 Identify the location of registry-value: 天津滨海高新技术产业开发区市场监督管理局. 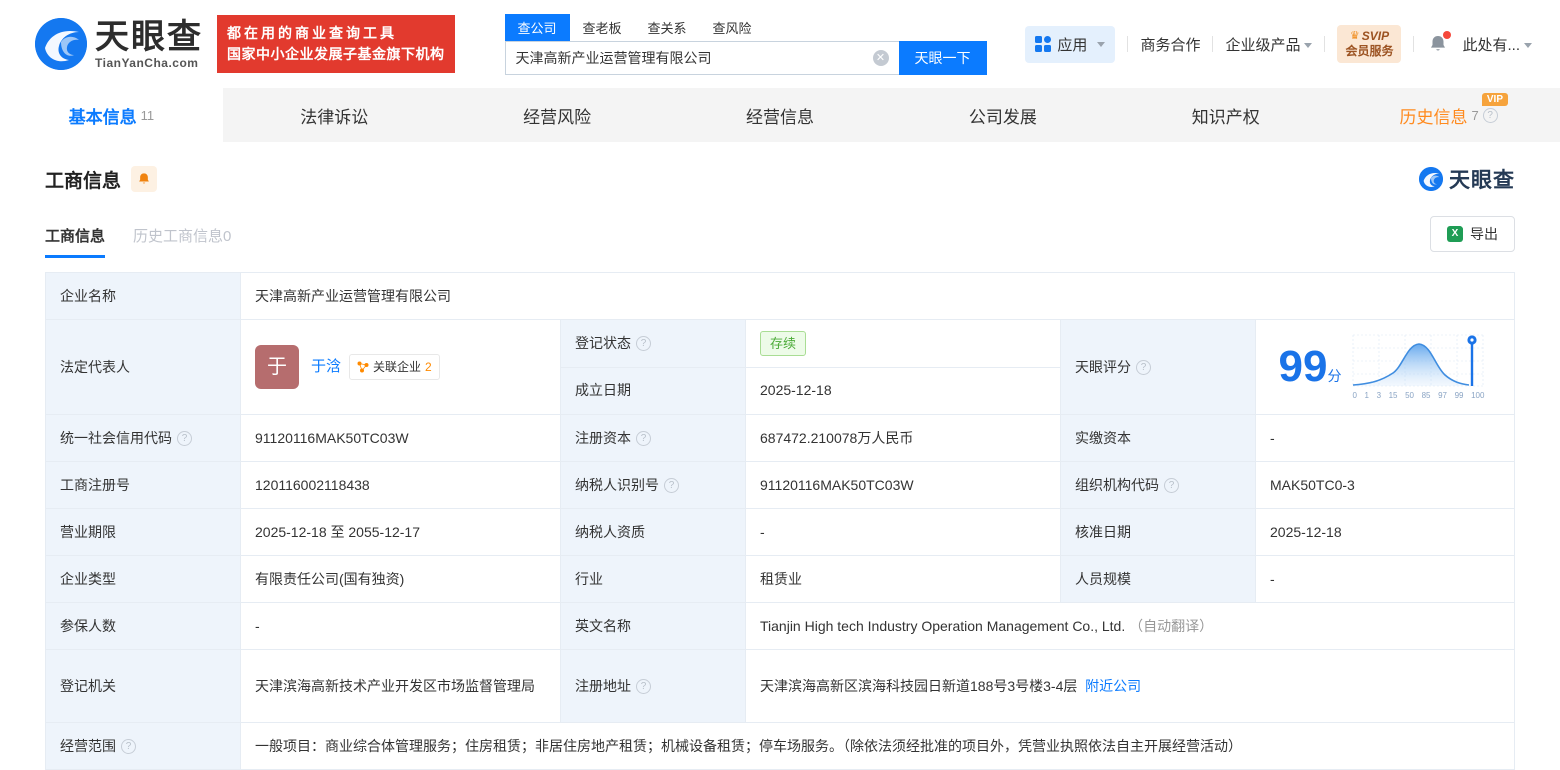
(401, 686).